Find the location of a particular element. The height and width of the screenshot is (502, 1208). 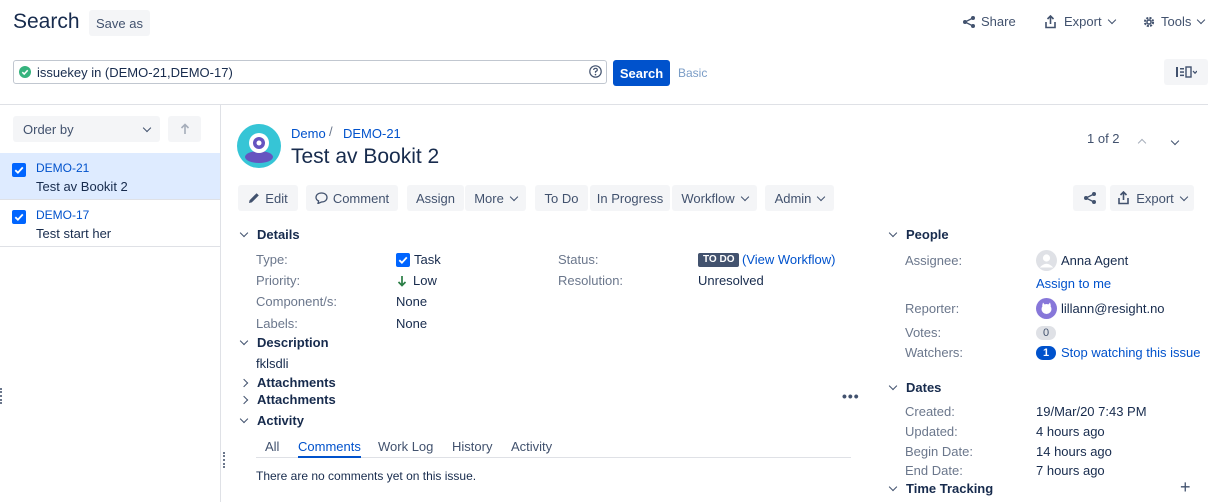

assignee-name: Anna Agent is located at coordinates (1095, 260).